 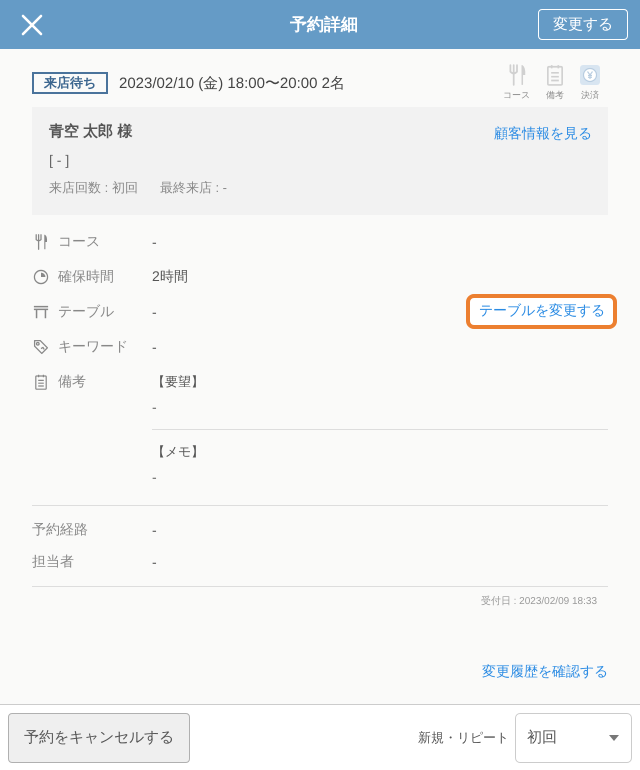 I want to click on change-history-link: 変更履歴を確認する, so click(x=545, y=671).